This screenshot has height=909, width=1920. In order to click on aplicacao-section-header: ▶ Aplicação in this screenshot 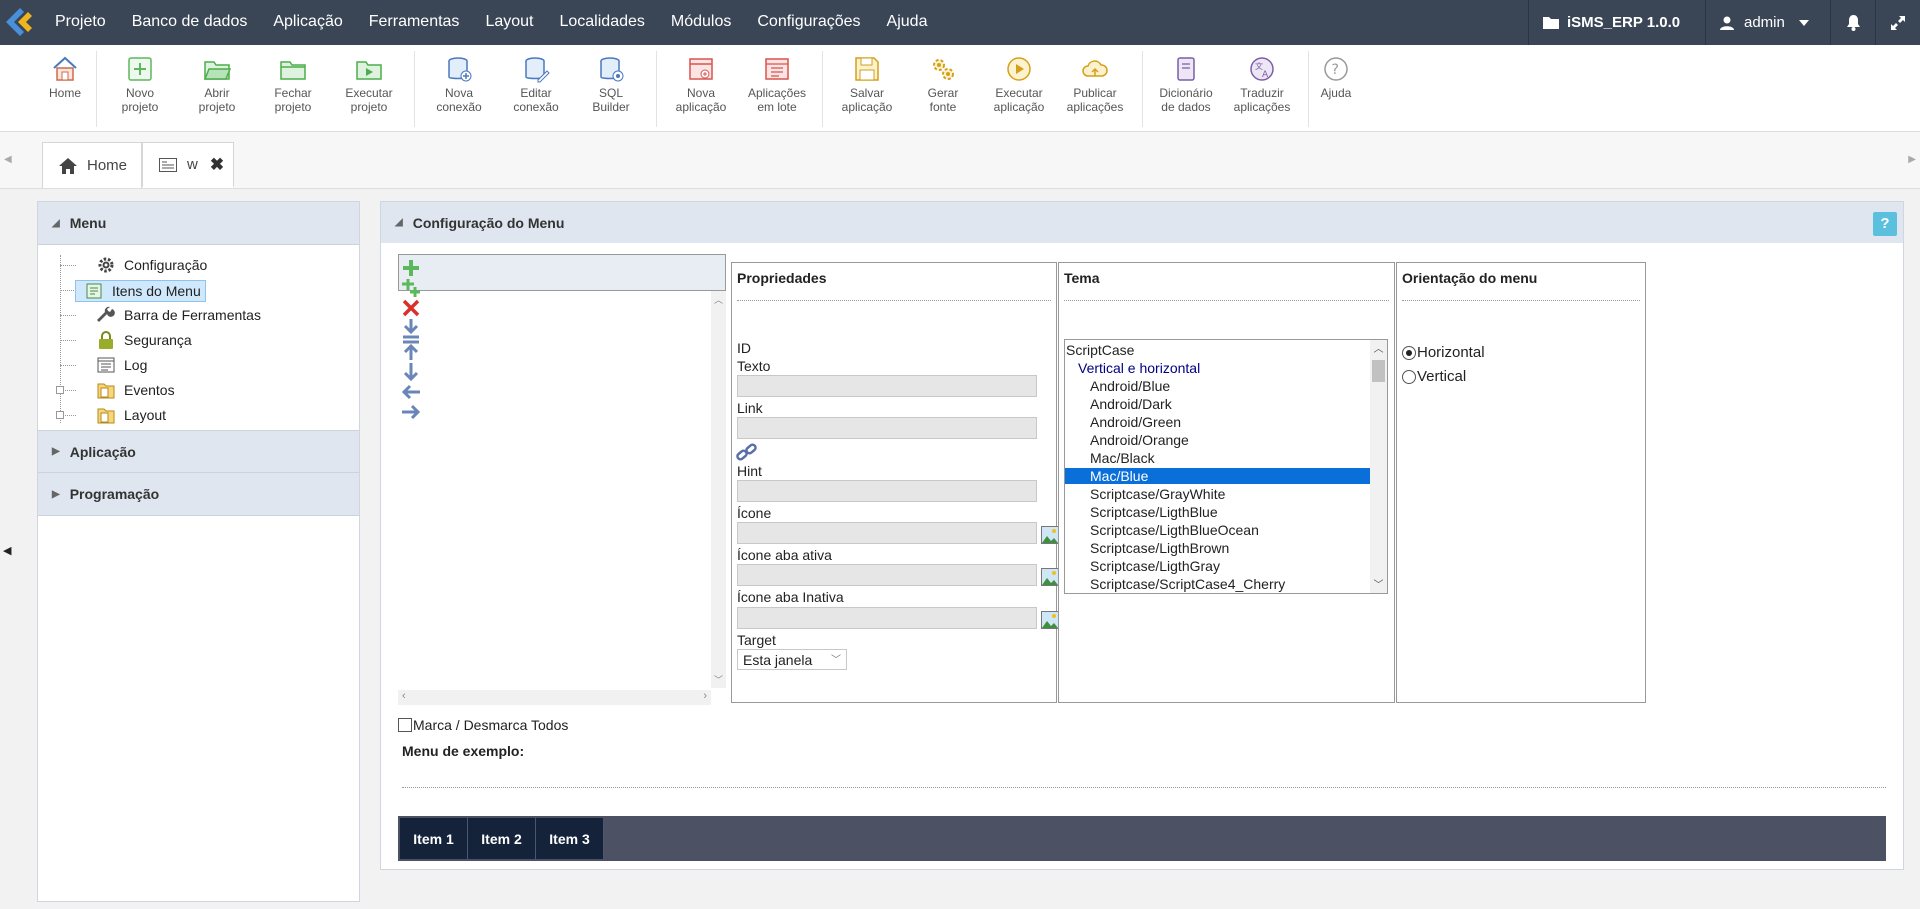, I will do `click(198, 451)`.